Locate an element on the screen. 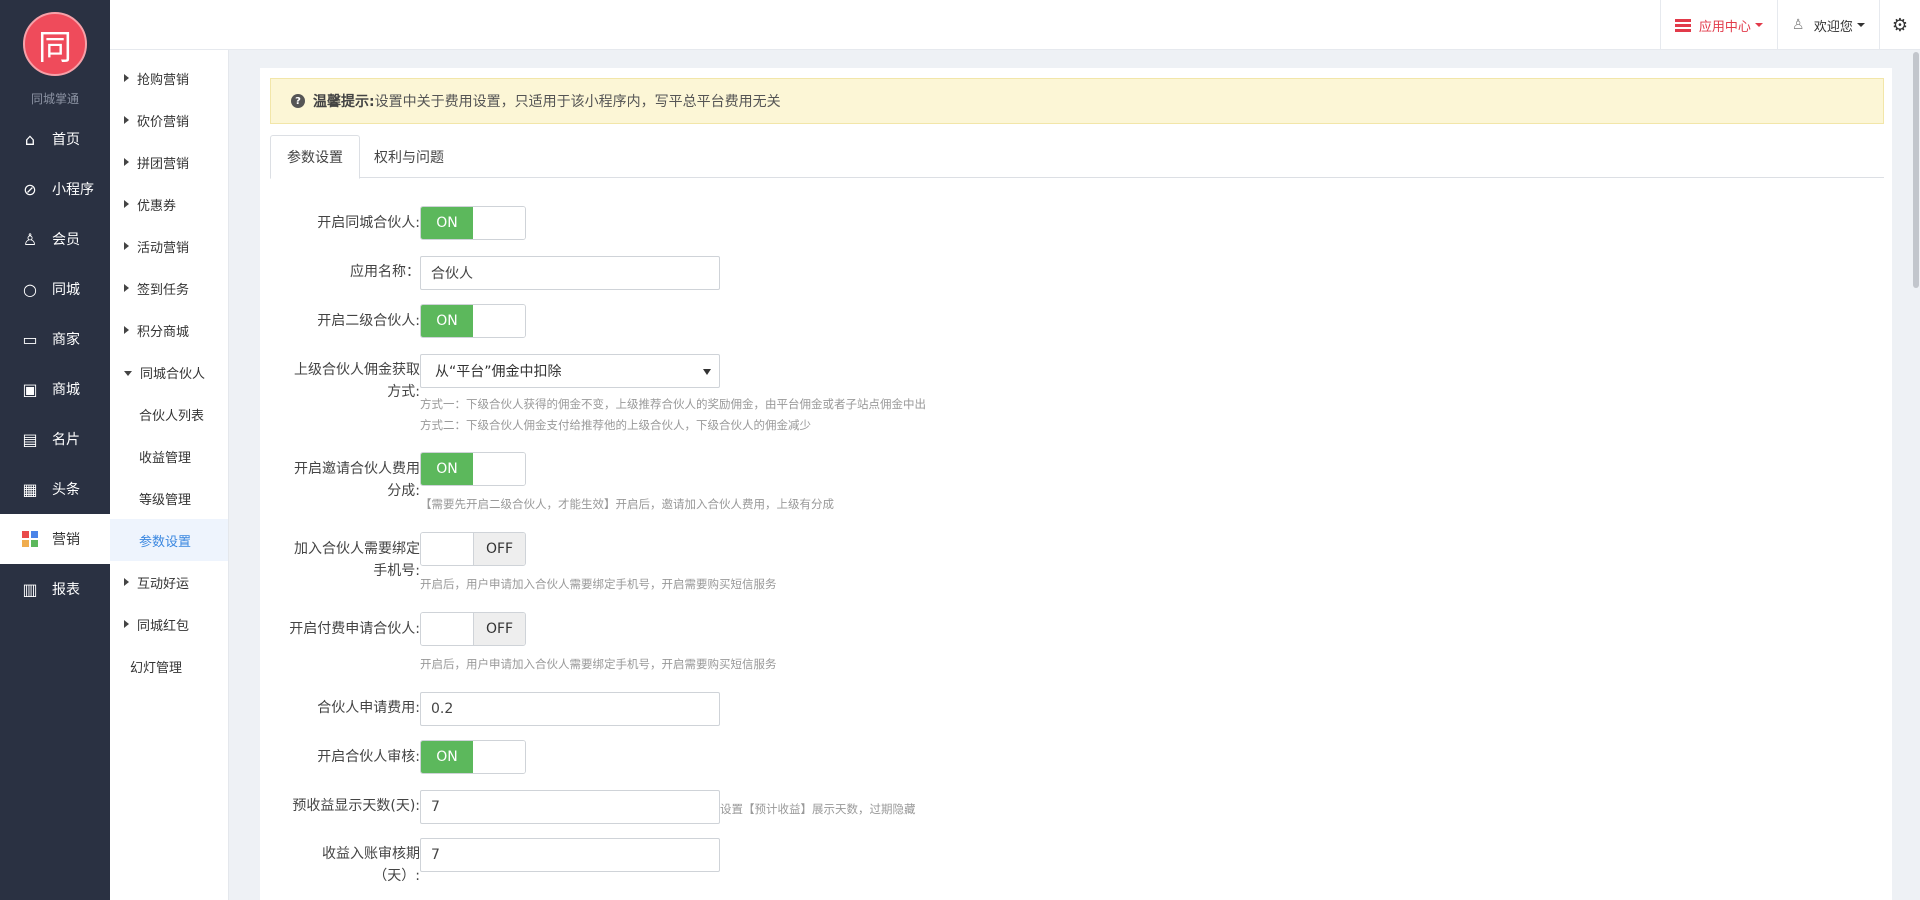  nav-item-marketing: 营销 is located at coordinates (55, 539).